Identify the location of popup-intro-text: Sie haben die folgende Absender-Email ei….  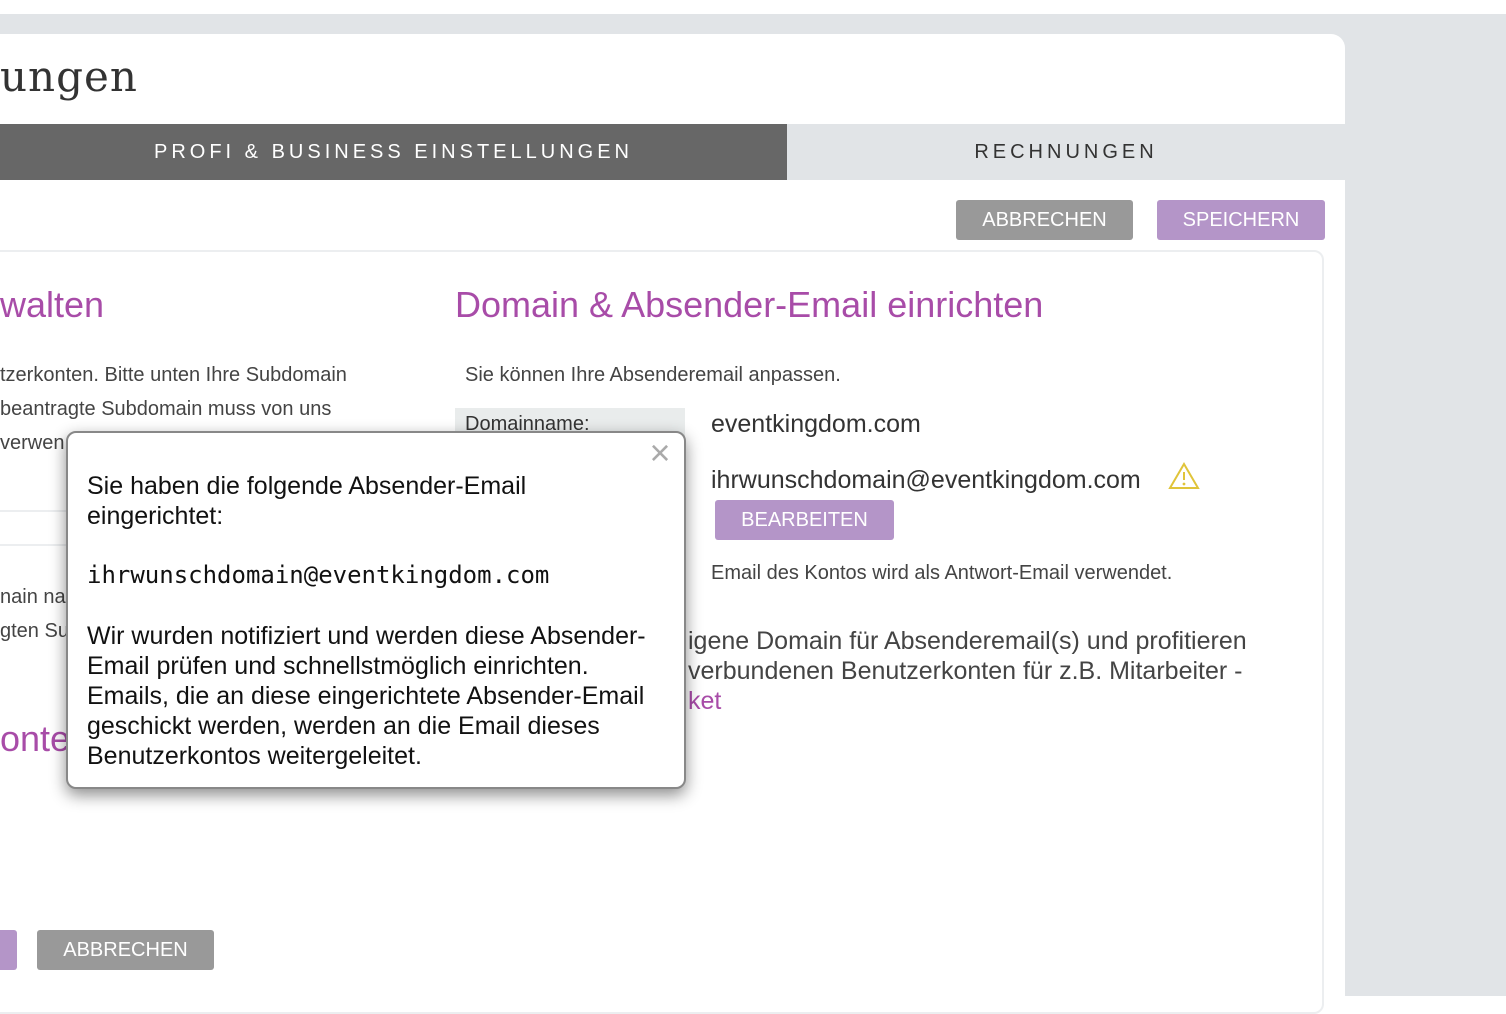
(307, 501).